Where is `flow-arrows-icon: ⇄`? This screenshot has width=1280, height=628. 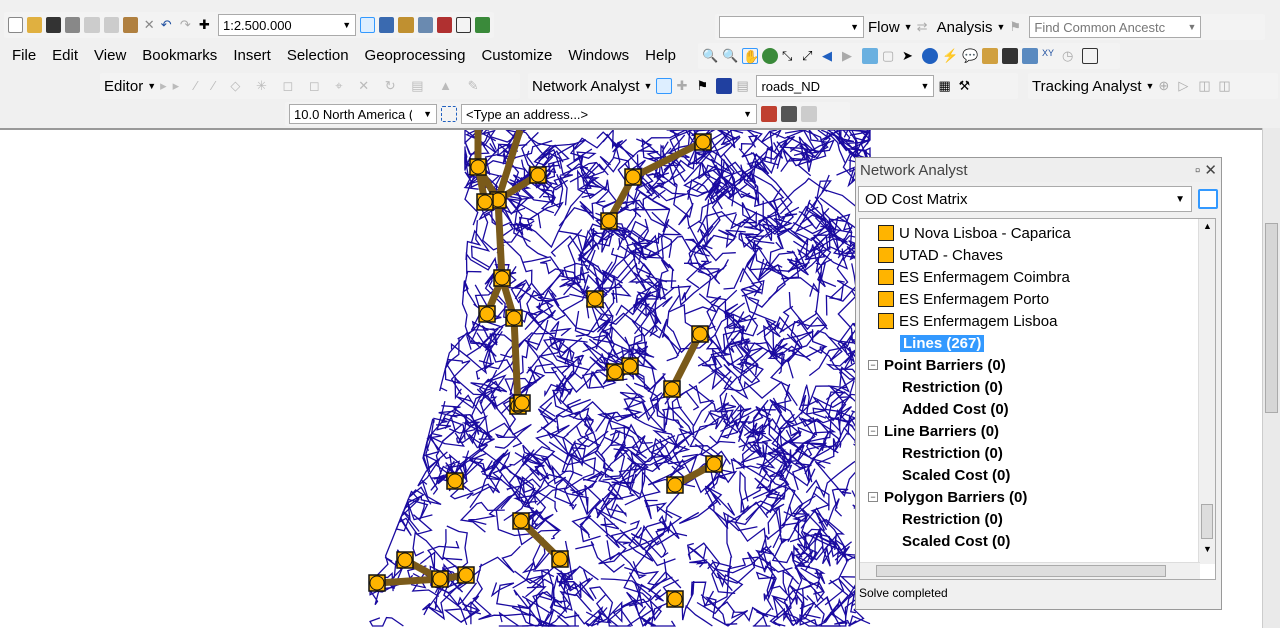
flow-arrows-icon: ⇄ is located at coordinates (925, 27).